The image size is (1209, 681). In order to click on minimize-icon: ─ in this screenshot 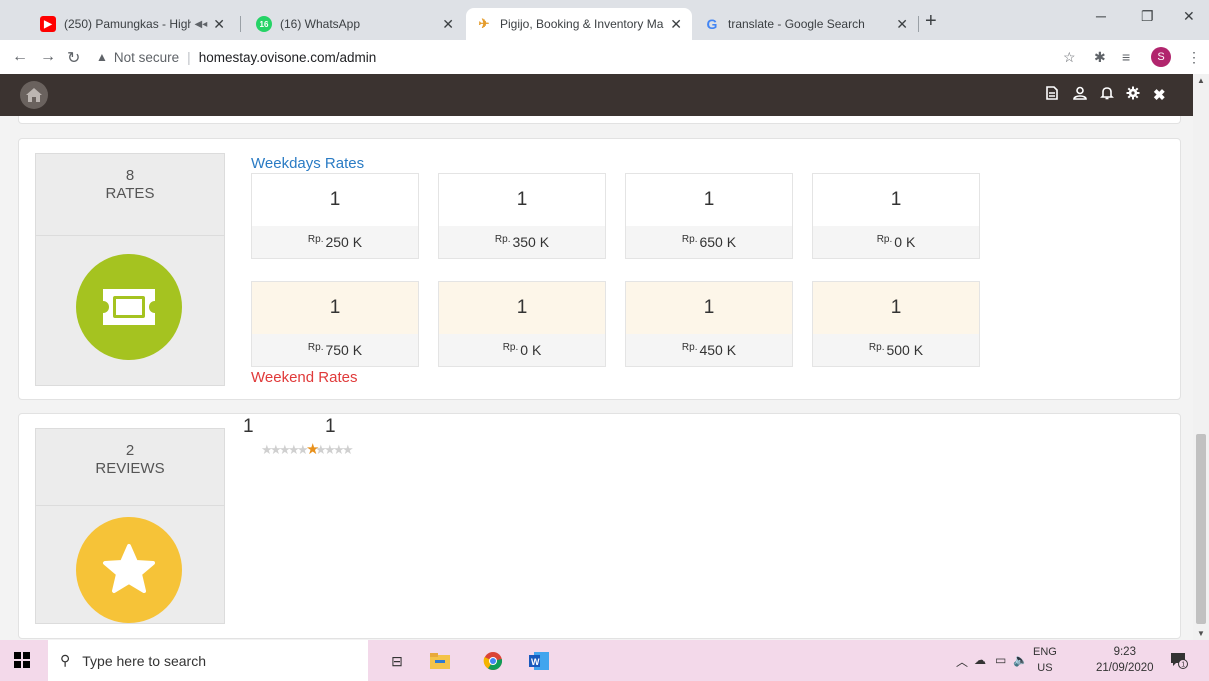, I will do `click(1101, 16)`.